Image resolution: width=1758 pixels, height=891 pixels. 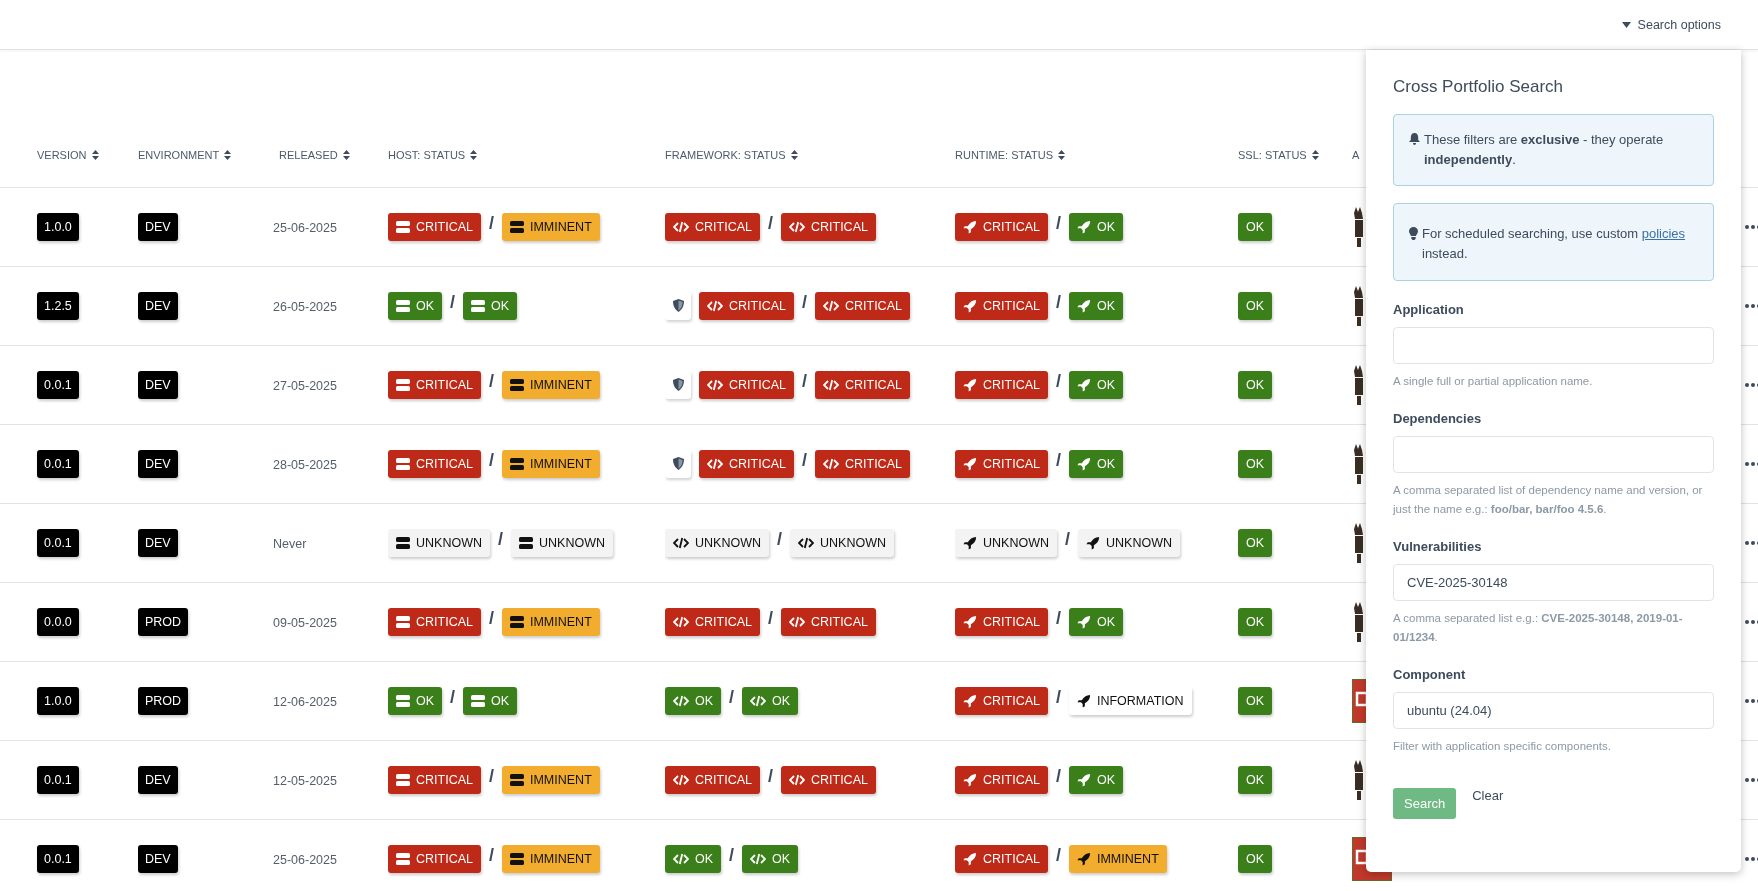 I want to click on input-field: ubuntu (24.04), so click(x=1553, y=710).